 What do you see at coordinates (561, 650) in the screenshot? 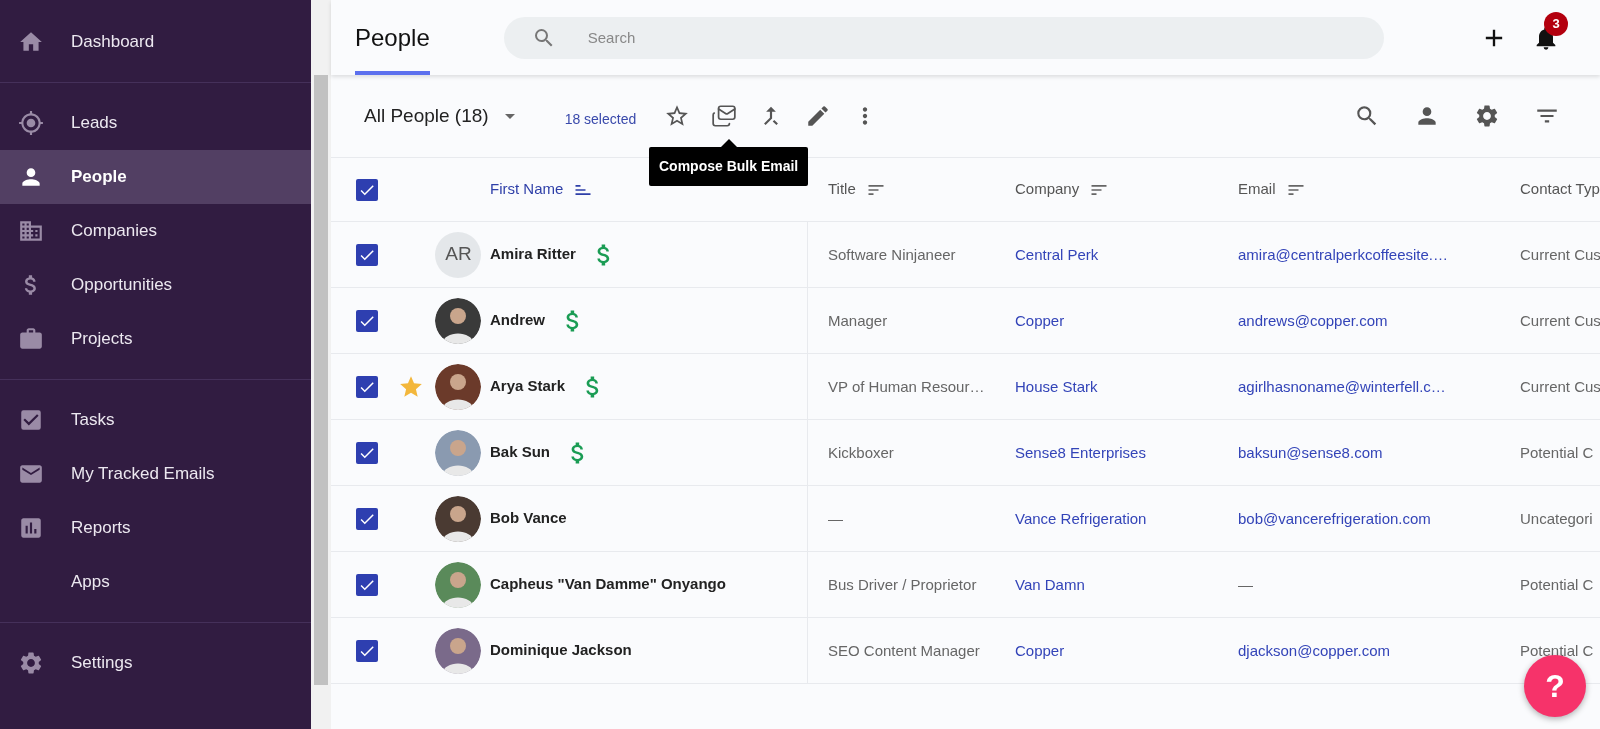
I see `person-name: Dominique Jackson` at bounding box center [561, 650].